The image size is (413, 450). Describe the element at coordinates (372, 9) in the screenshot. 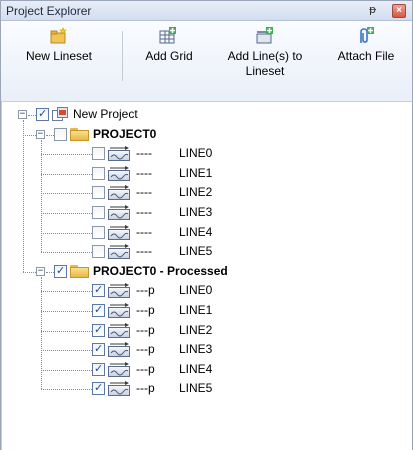

I see `pin-icon: ᵽ` at that location.